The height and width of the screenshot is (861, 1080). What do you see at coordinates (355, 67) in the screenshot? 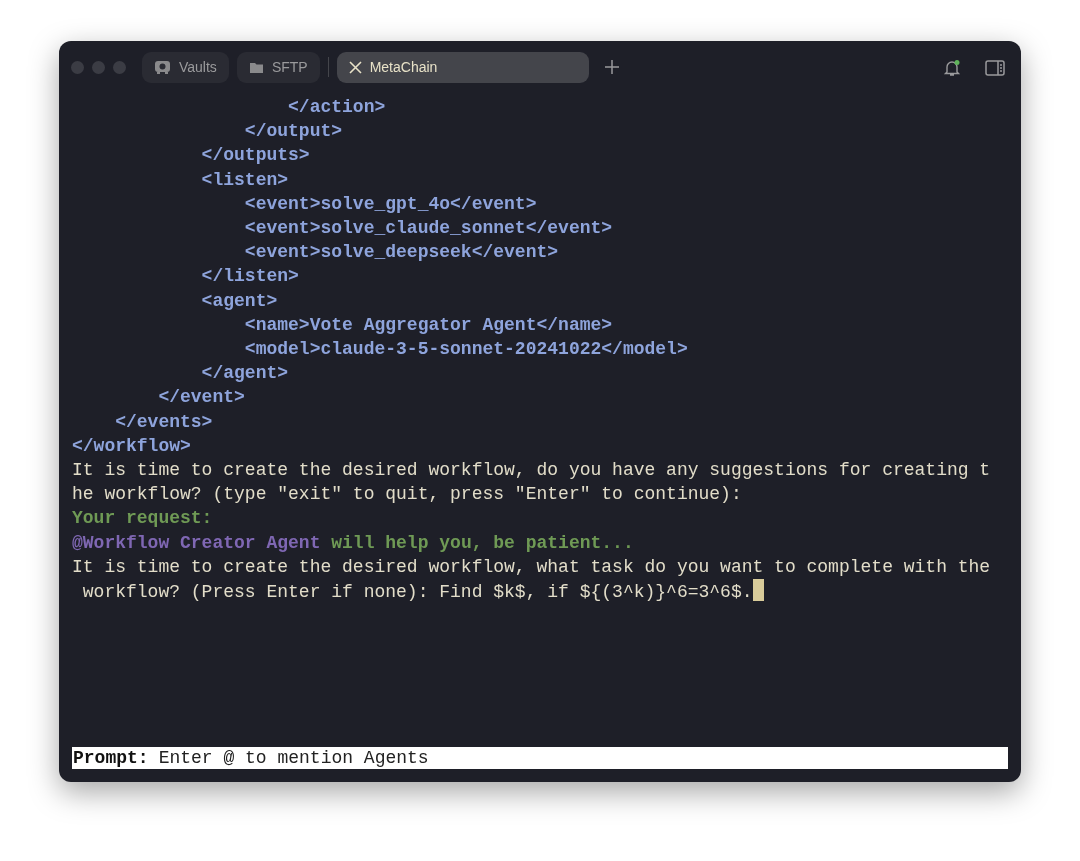
I see `close-icon` at bounding box center [355, 67].